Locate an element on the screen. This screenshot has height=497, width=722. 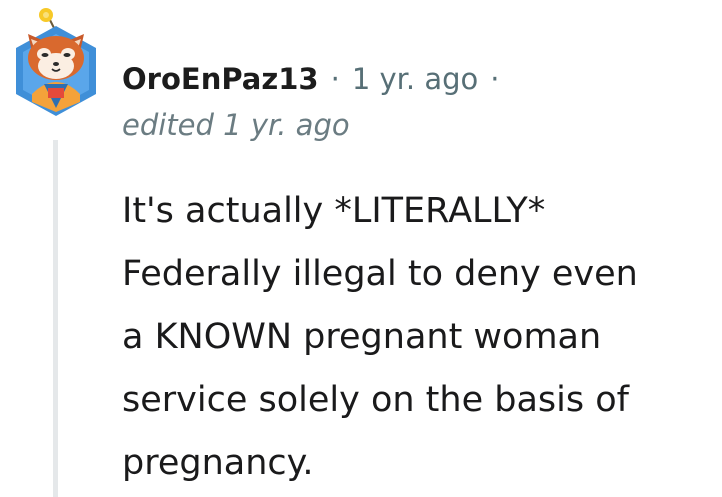
comment-meta: OroEnPaz13 · 1 yr. ago · is located at coordinates (317, 79).